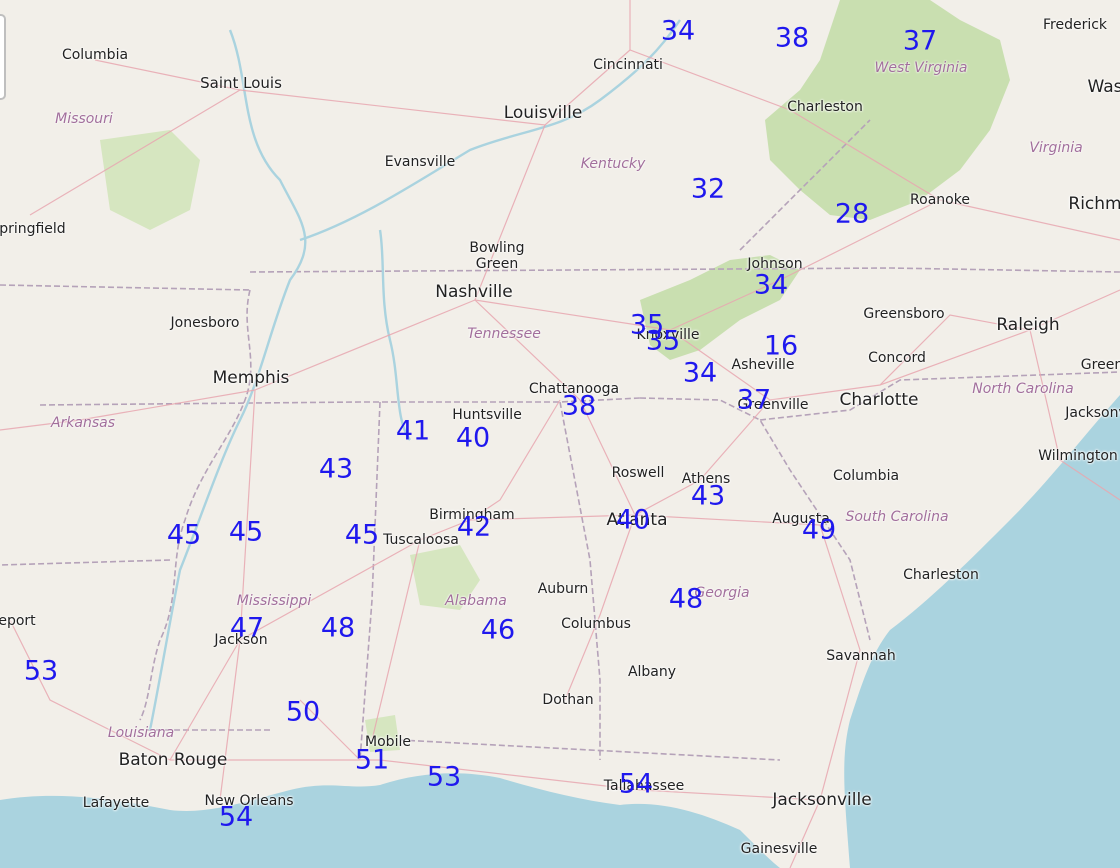  I want to click on city-label: Evansville, so click(420, 162).